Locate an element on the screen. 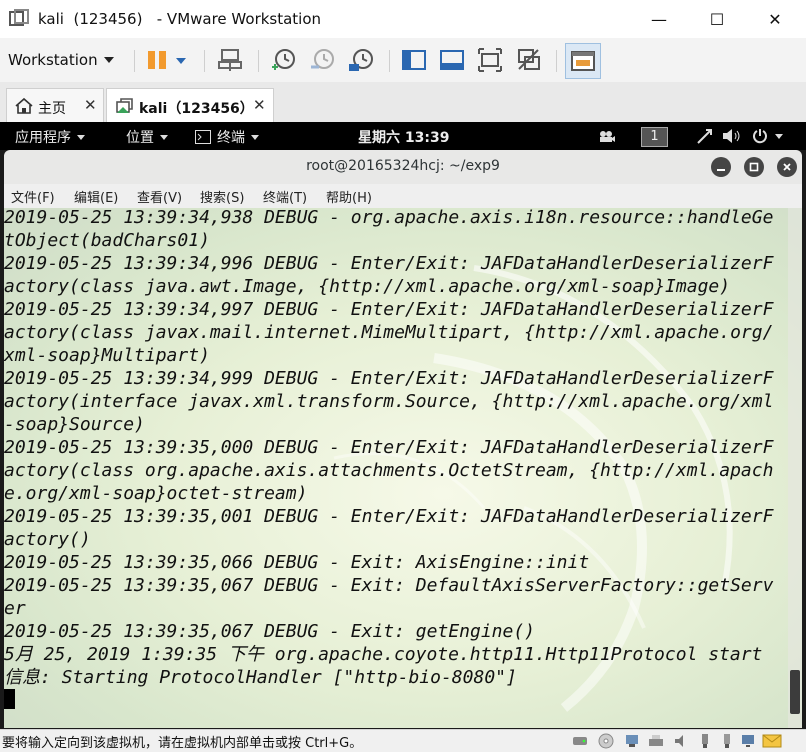  status-message: 要将输入定向到该虚拟机，请在虚拟机内部单击或按 Ctrl+G。 is located at coordinates (182, 743).